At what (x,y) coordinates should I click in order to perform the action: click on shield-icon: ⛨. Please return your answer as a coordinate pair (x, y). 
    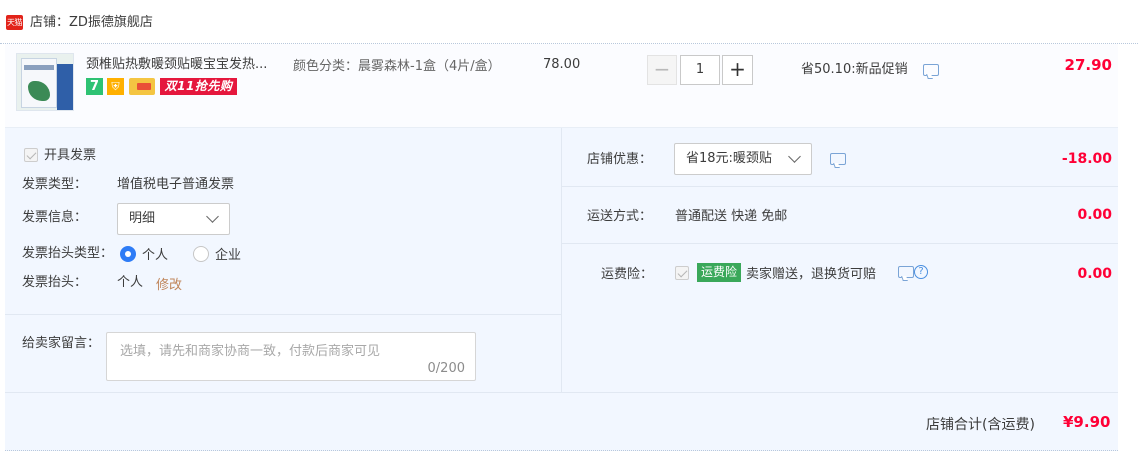
    Looking at the image, I should click on (115, 86).